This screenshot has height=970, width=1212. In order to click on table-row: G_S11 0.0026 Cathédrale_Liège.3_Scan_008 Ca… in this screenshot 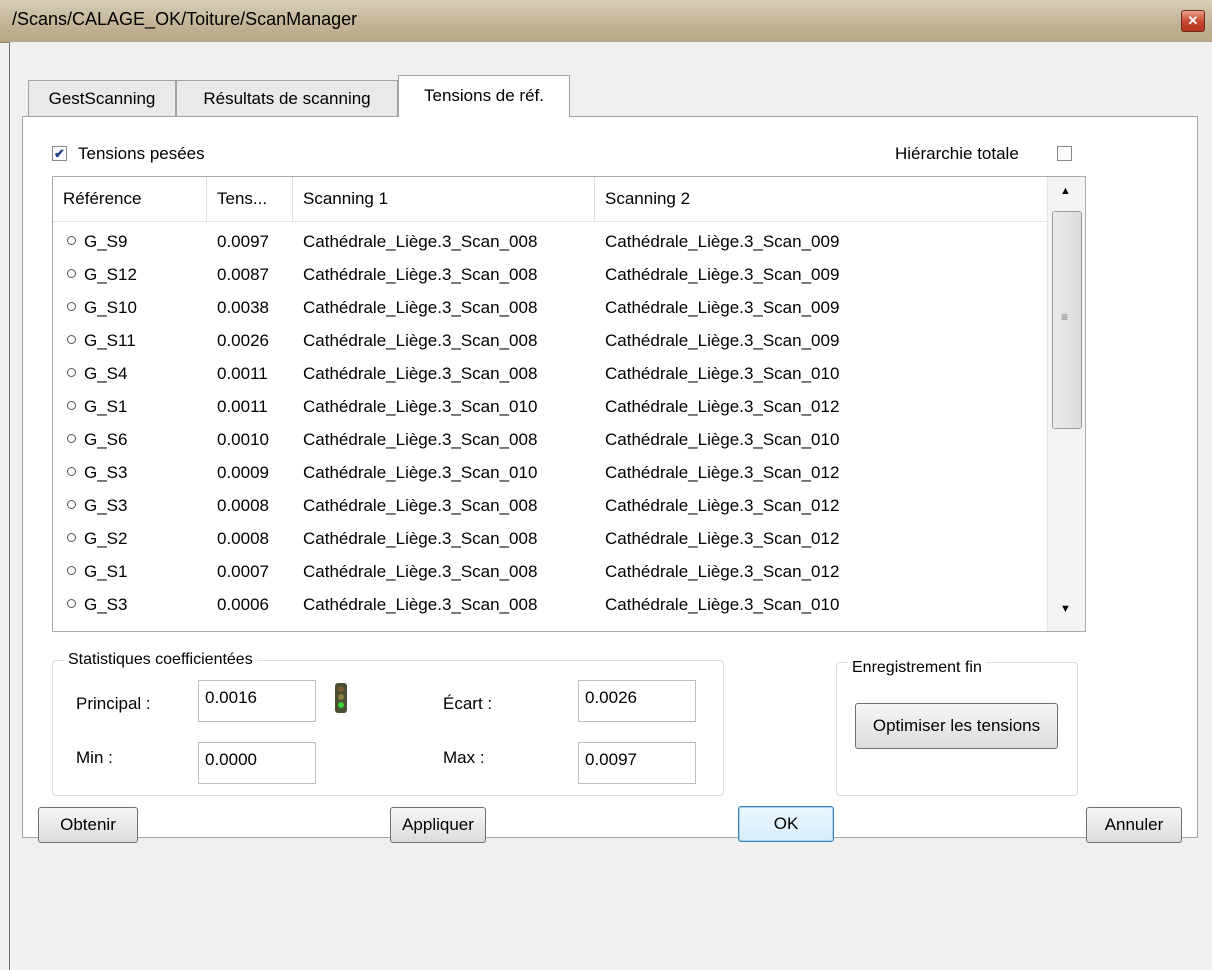, I will do `click(550, 340)`.